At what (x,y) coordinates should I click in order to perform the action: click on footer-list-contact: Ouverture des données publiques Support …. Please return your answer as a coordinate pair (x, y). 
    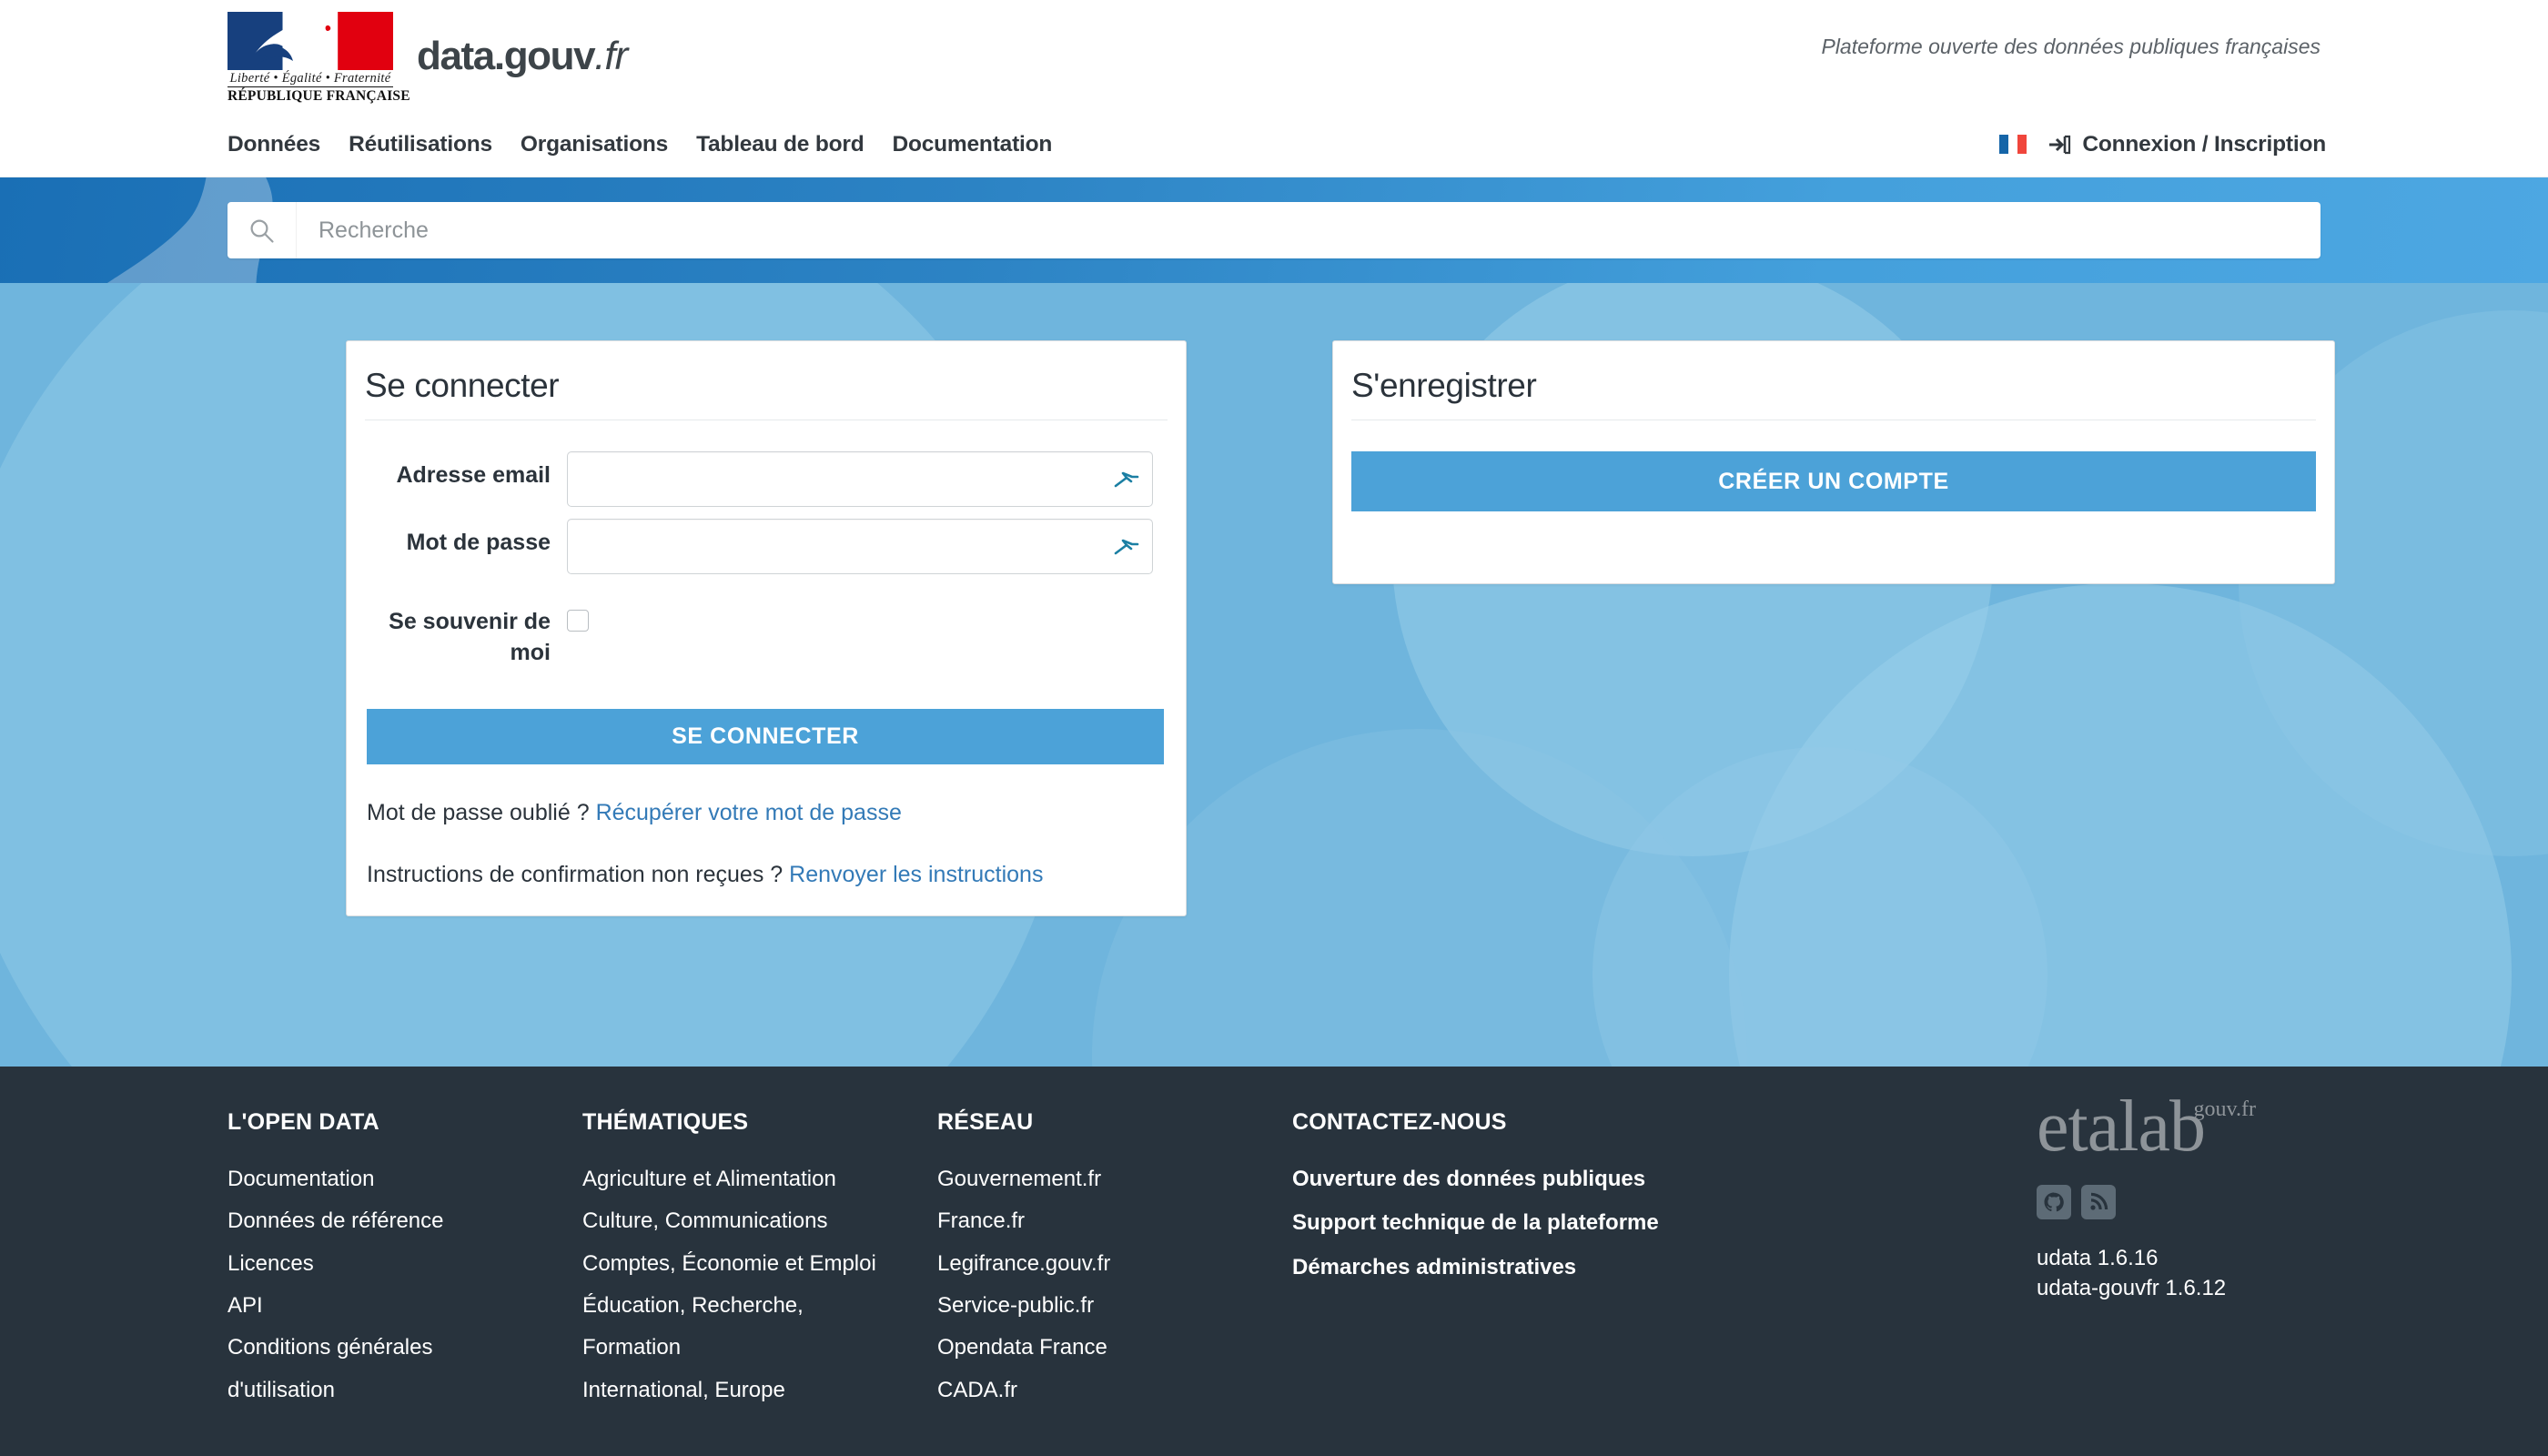
    Looking at the image, I should click on (1506, 1224).